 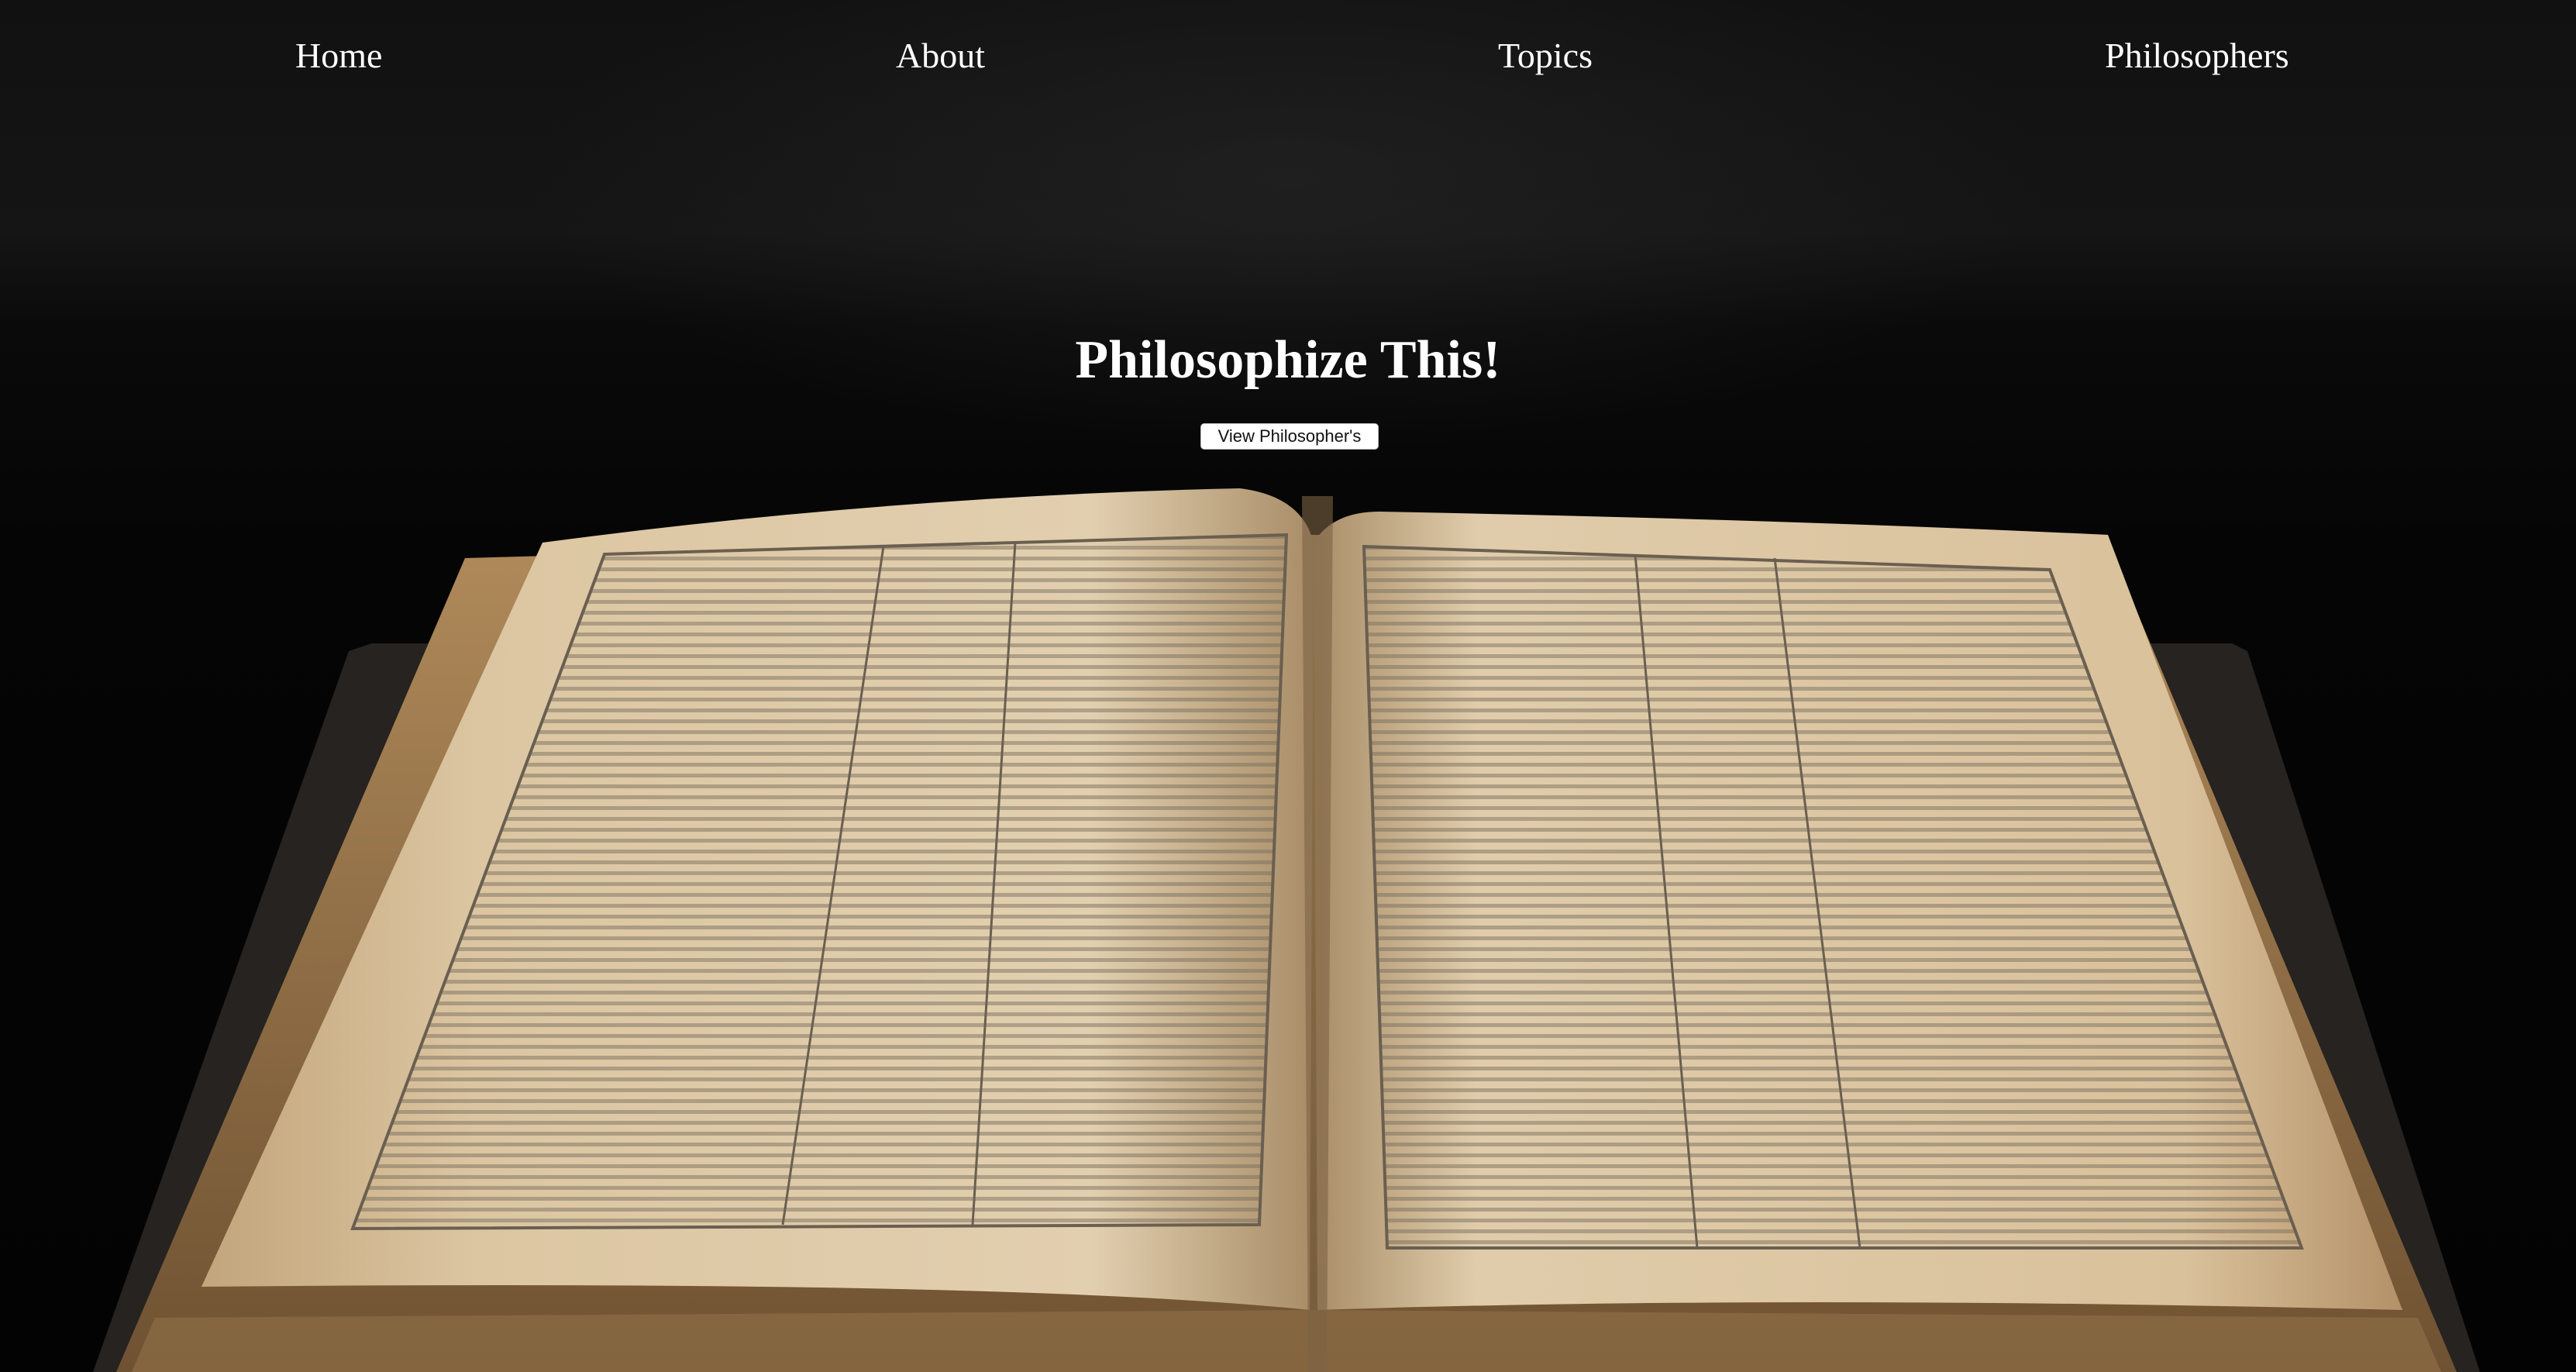 I want to click on nav-link-home: Home, so click(x=338, y=56).